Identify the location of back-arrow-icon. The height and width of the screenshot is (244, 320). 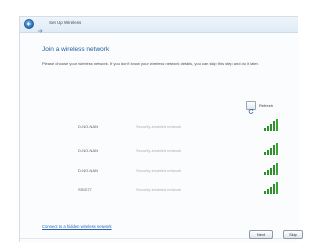
(28, 24).